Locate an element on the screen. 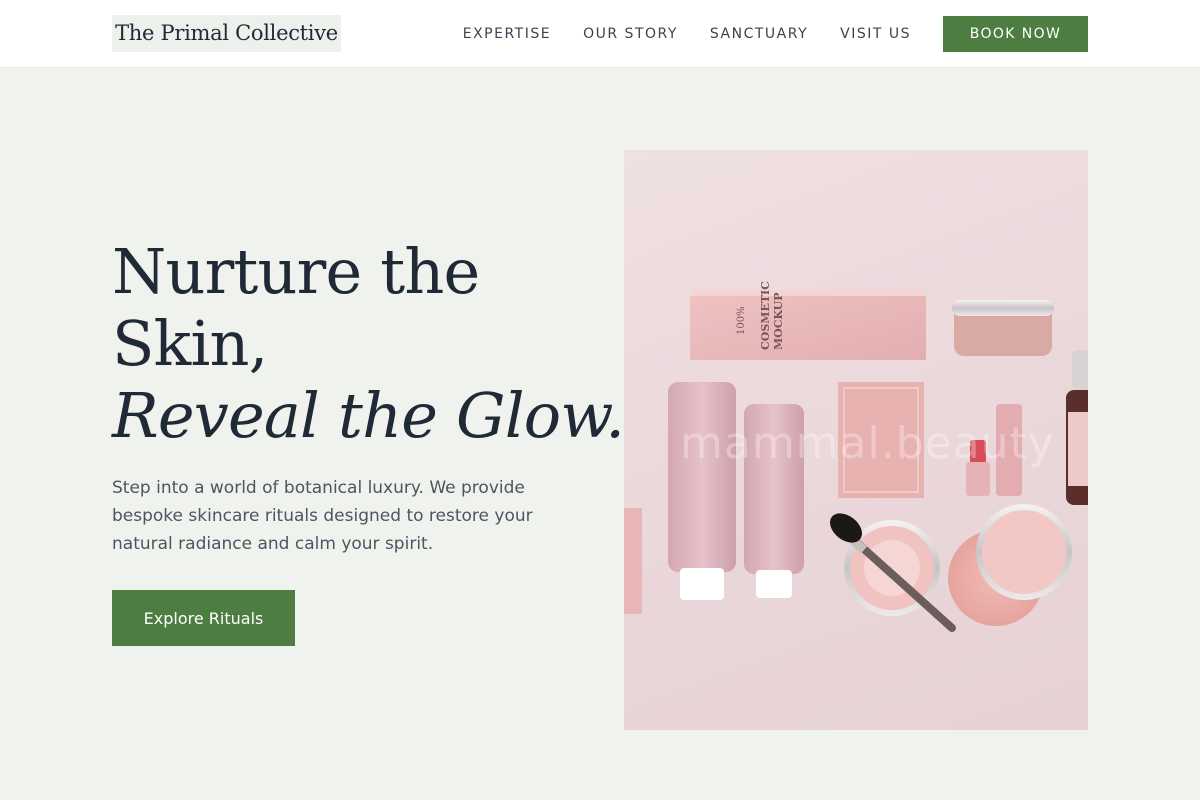 The image size is (1200, 800). powder-compact-pair is located at coordinates (1010, 565).